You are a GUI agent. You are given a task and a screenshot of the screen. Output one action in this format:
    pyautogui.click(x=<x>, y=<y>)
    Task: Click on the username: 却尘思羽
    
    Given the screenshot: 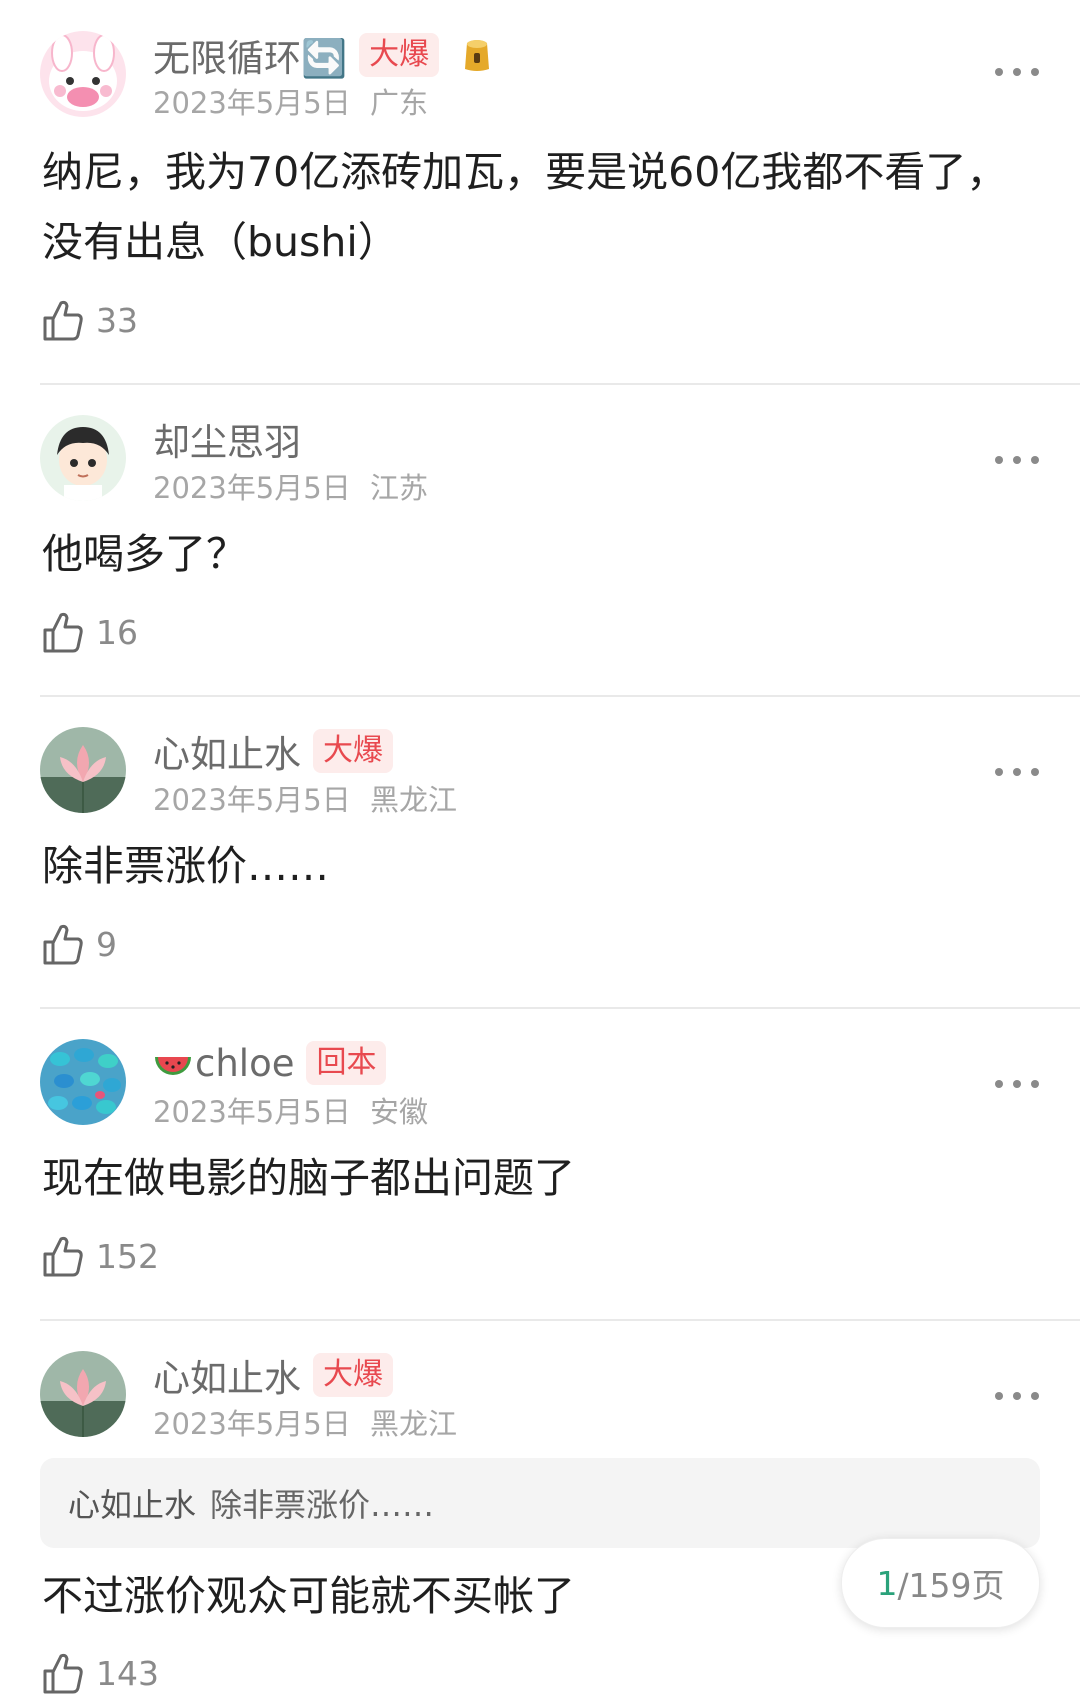 What is the action you would take?
    pyautogui.click(x=227, y=439)
    